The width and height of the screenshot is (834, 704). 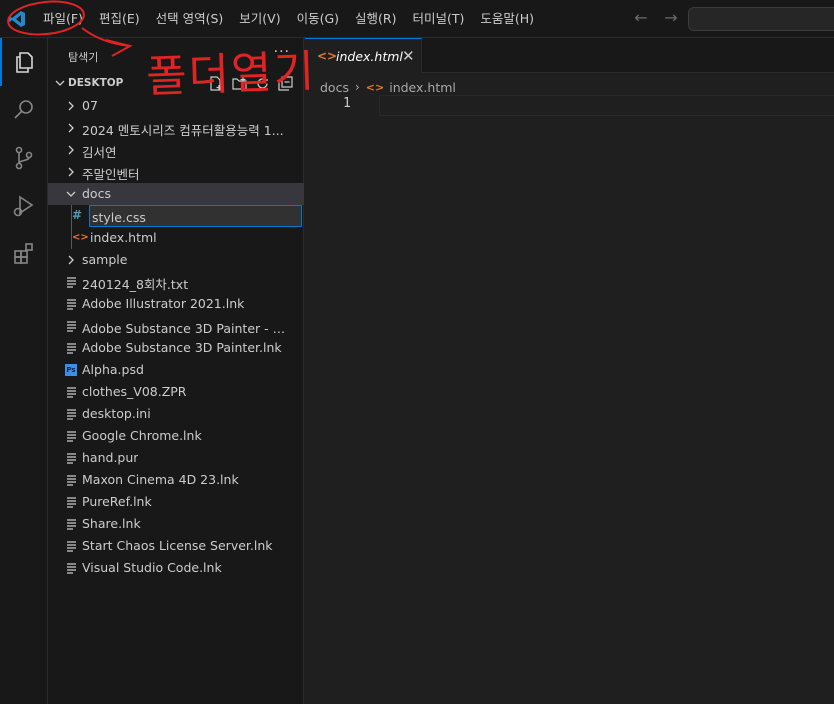 What do you see at coordinates (318, 19) in the screenshot?
I see `menu-go: 이동(G)` at bounding box center [318, 19].